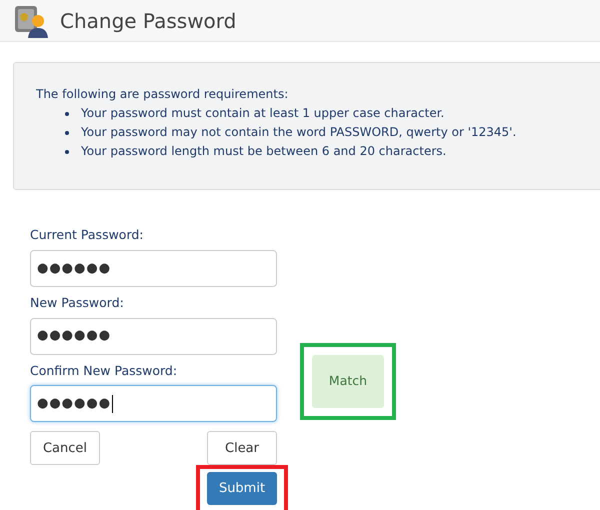  Describe the element at coordinates (65, 448) in the screenshot. I see `cancel-button: Cancel` at that location.